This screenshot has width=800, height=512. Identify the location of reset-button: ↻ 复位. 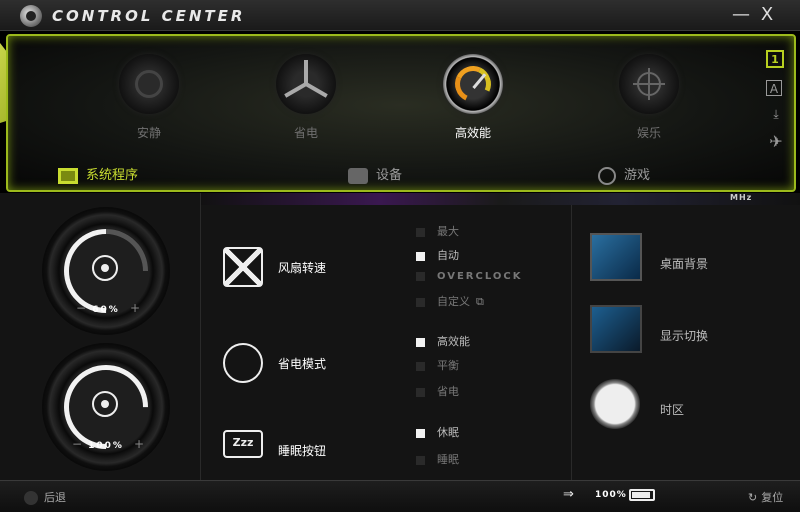
(765, 497).